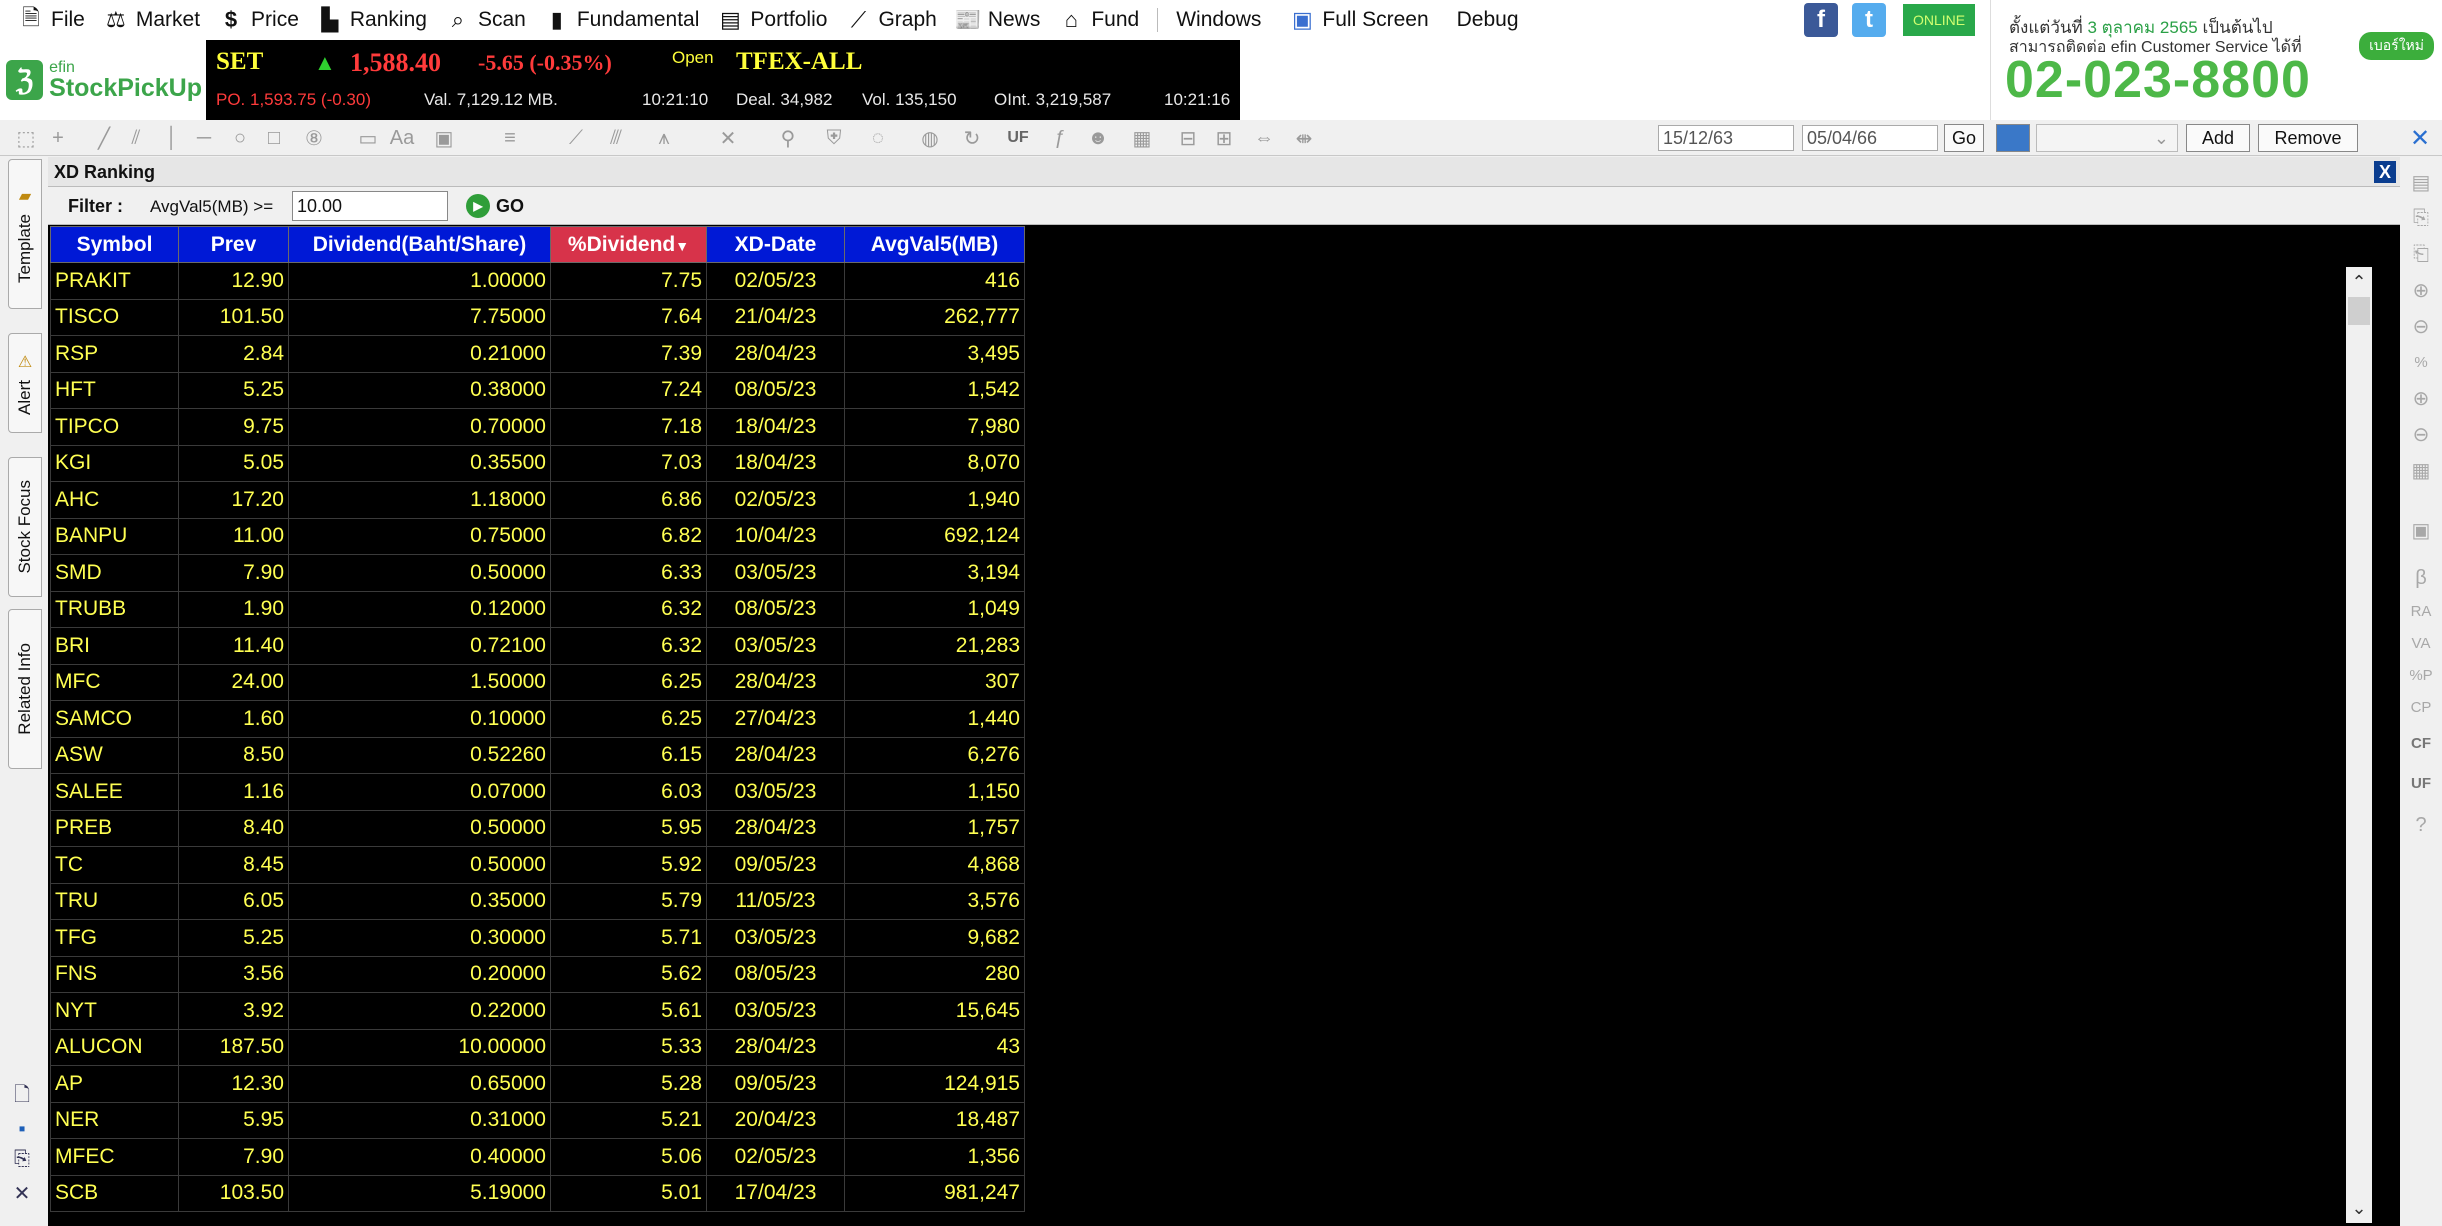 This screenshot has width=2442, height=1226. I want to click on beta-icon: β, so click(2421, 578).